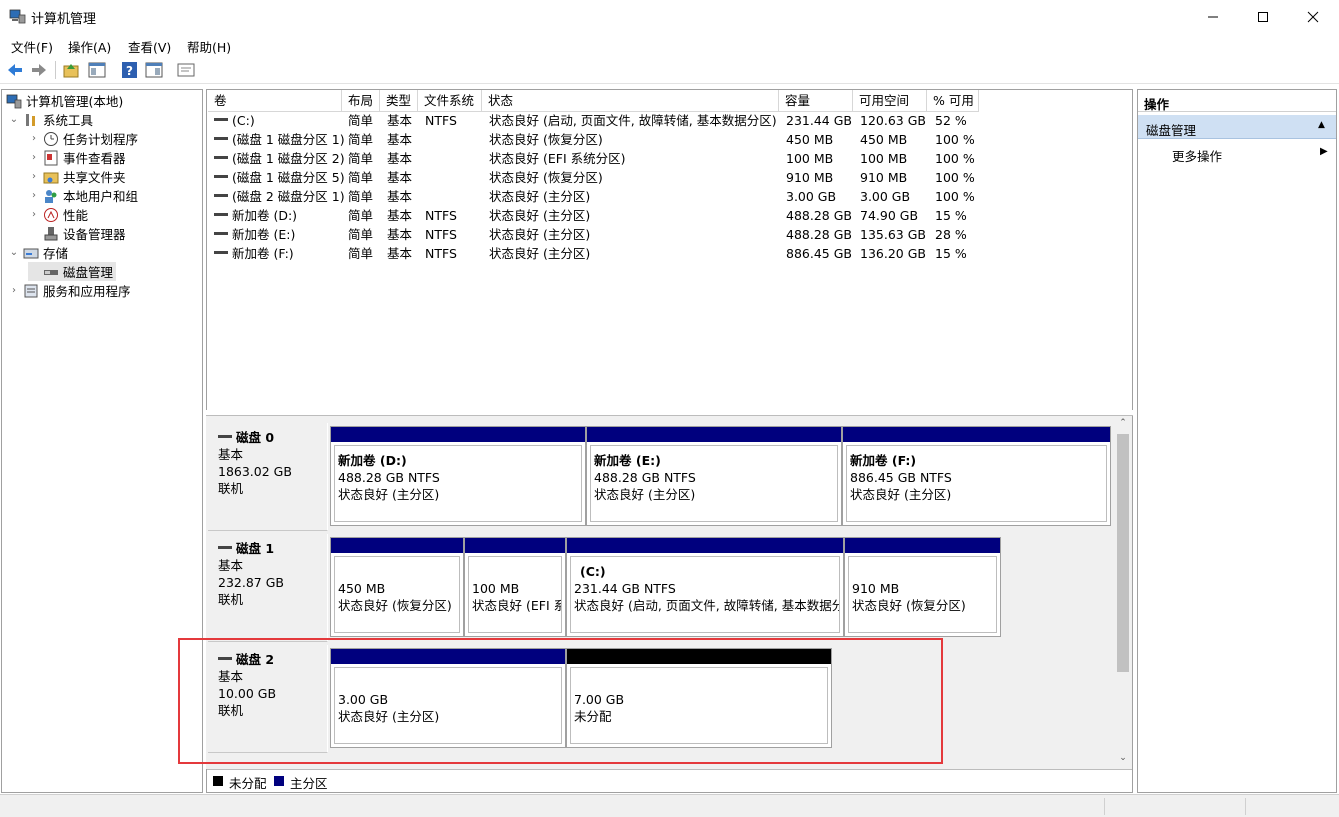 Image resolution: width=1339 pixels, height=817 pixels. I want to click on partition-disk1-efi: 100 MB 状态良好 (EFI 系, so click(515, 587).